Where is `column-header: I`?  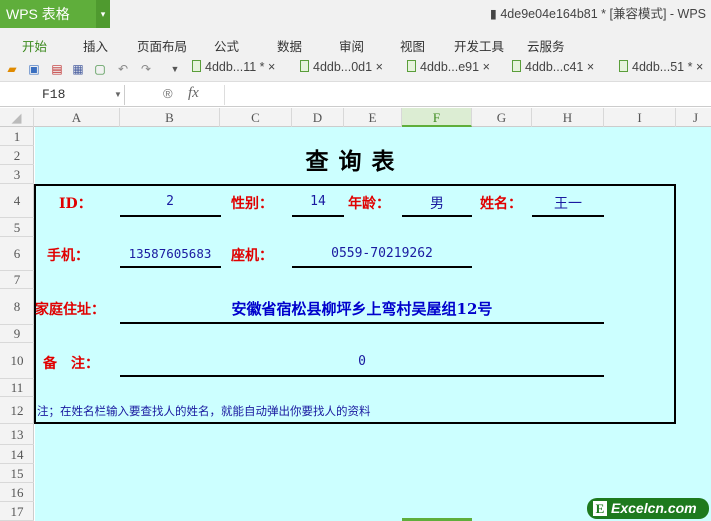
column-header: I is located at coordinates (640, 117).